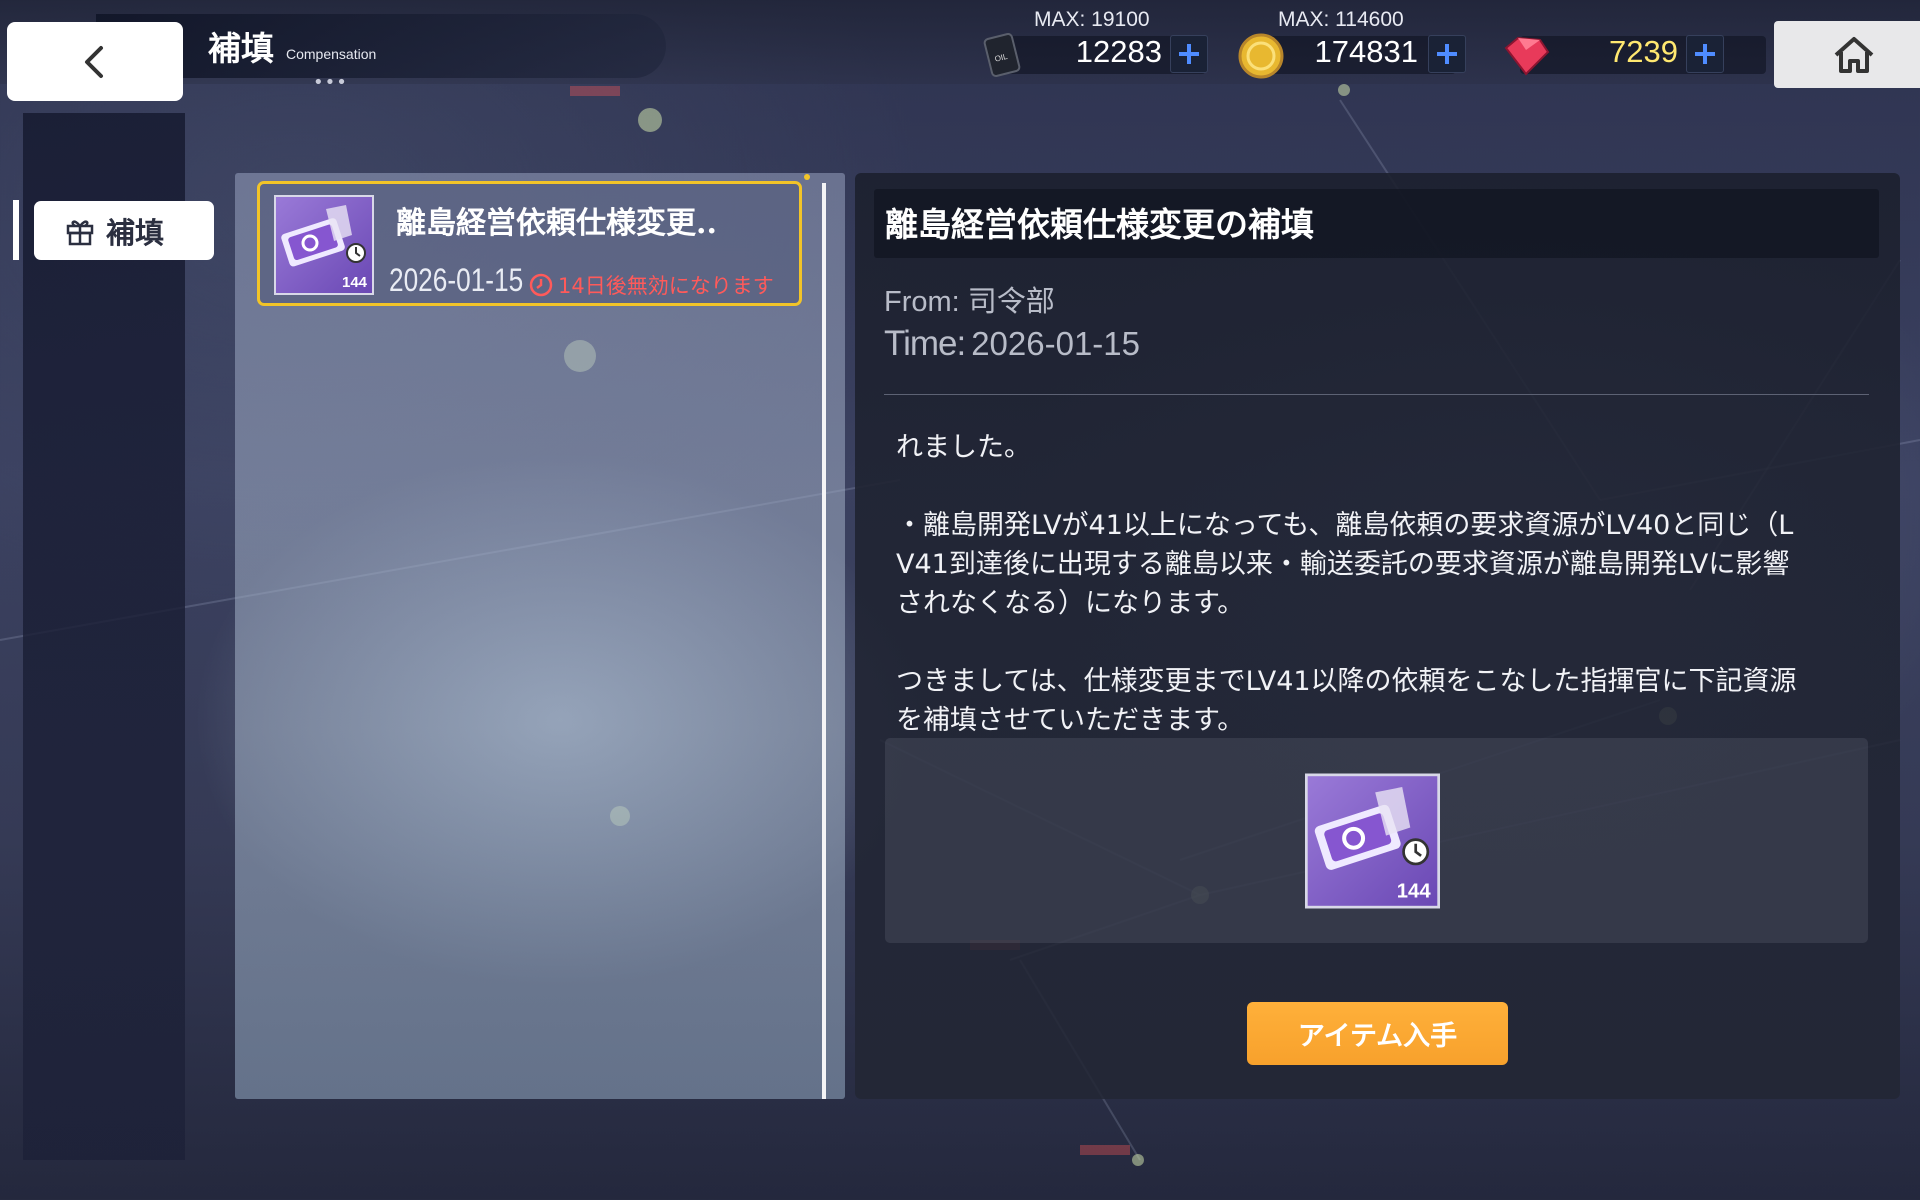  I want to click on oil-plus-button, so click(1189, 54).